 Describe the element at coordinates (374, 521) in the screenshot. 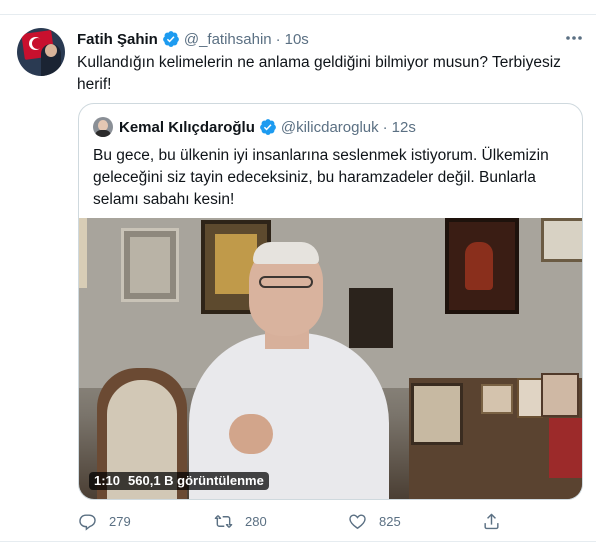

I see `like-button: 825` at that location.